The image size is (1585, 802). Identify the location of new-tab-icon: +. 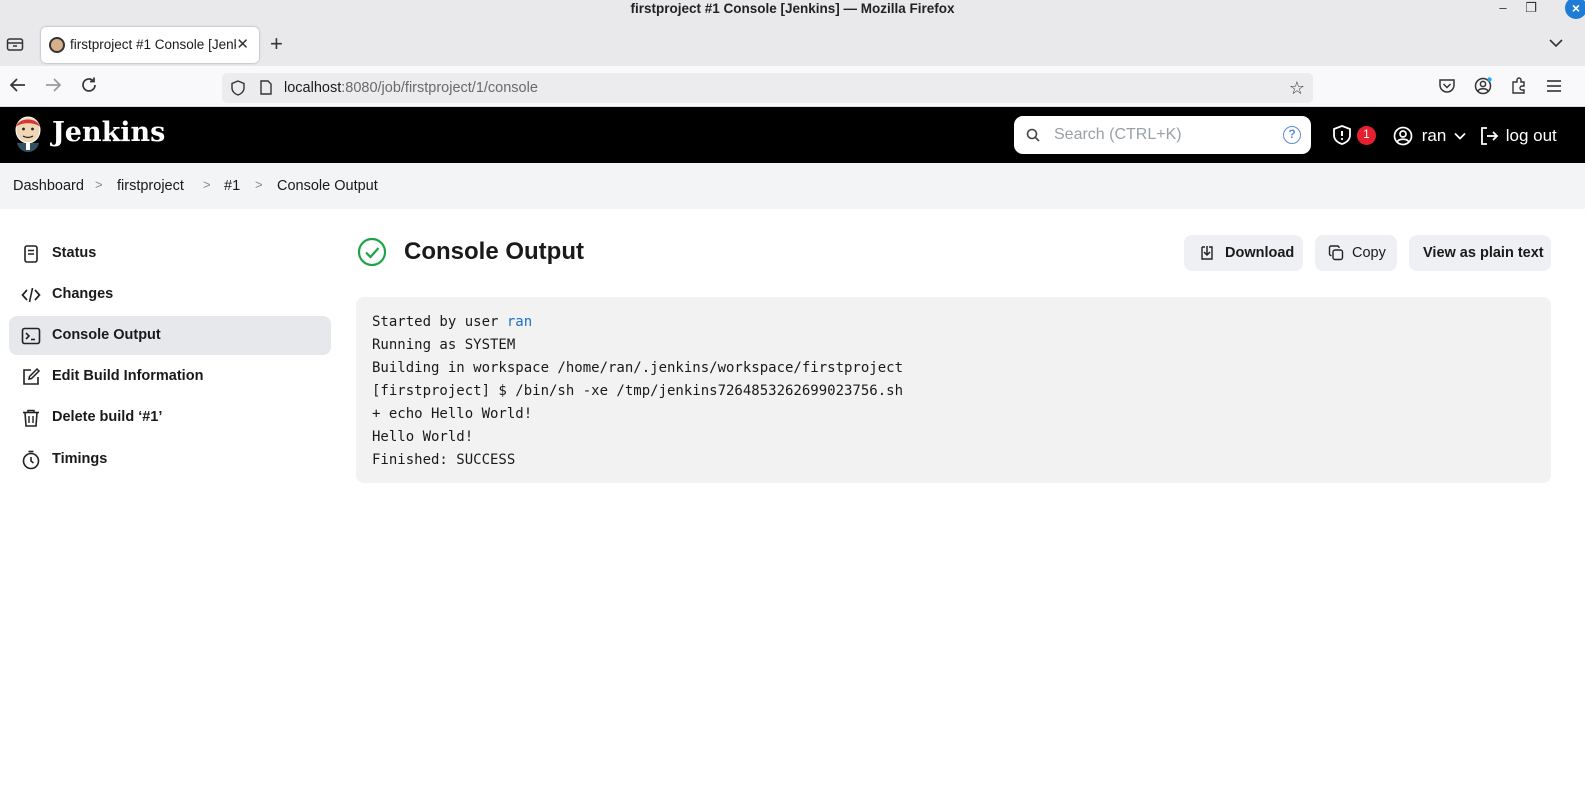
(276, 44).